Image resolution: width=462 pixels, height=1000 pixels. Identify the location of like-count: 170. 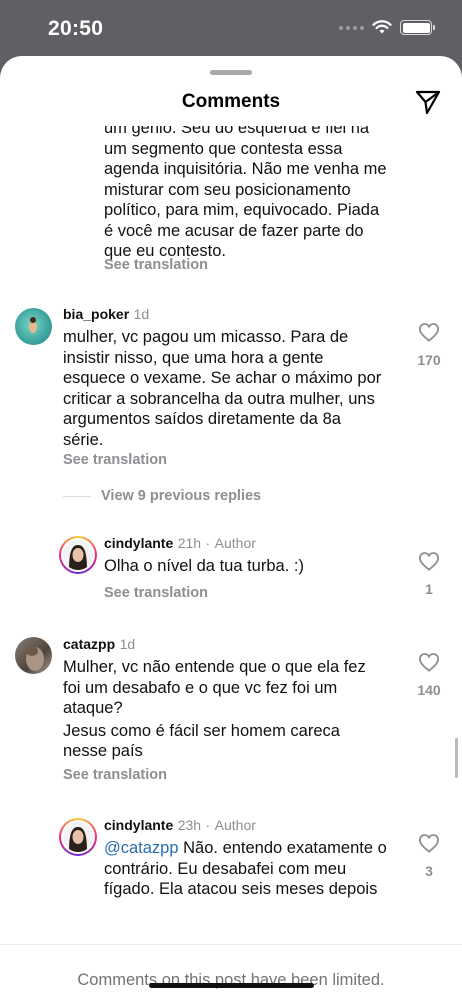
(429, 360).